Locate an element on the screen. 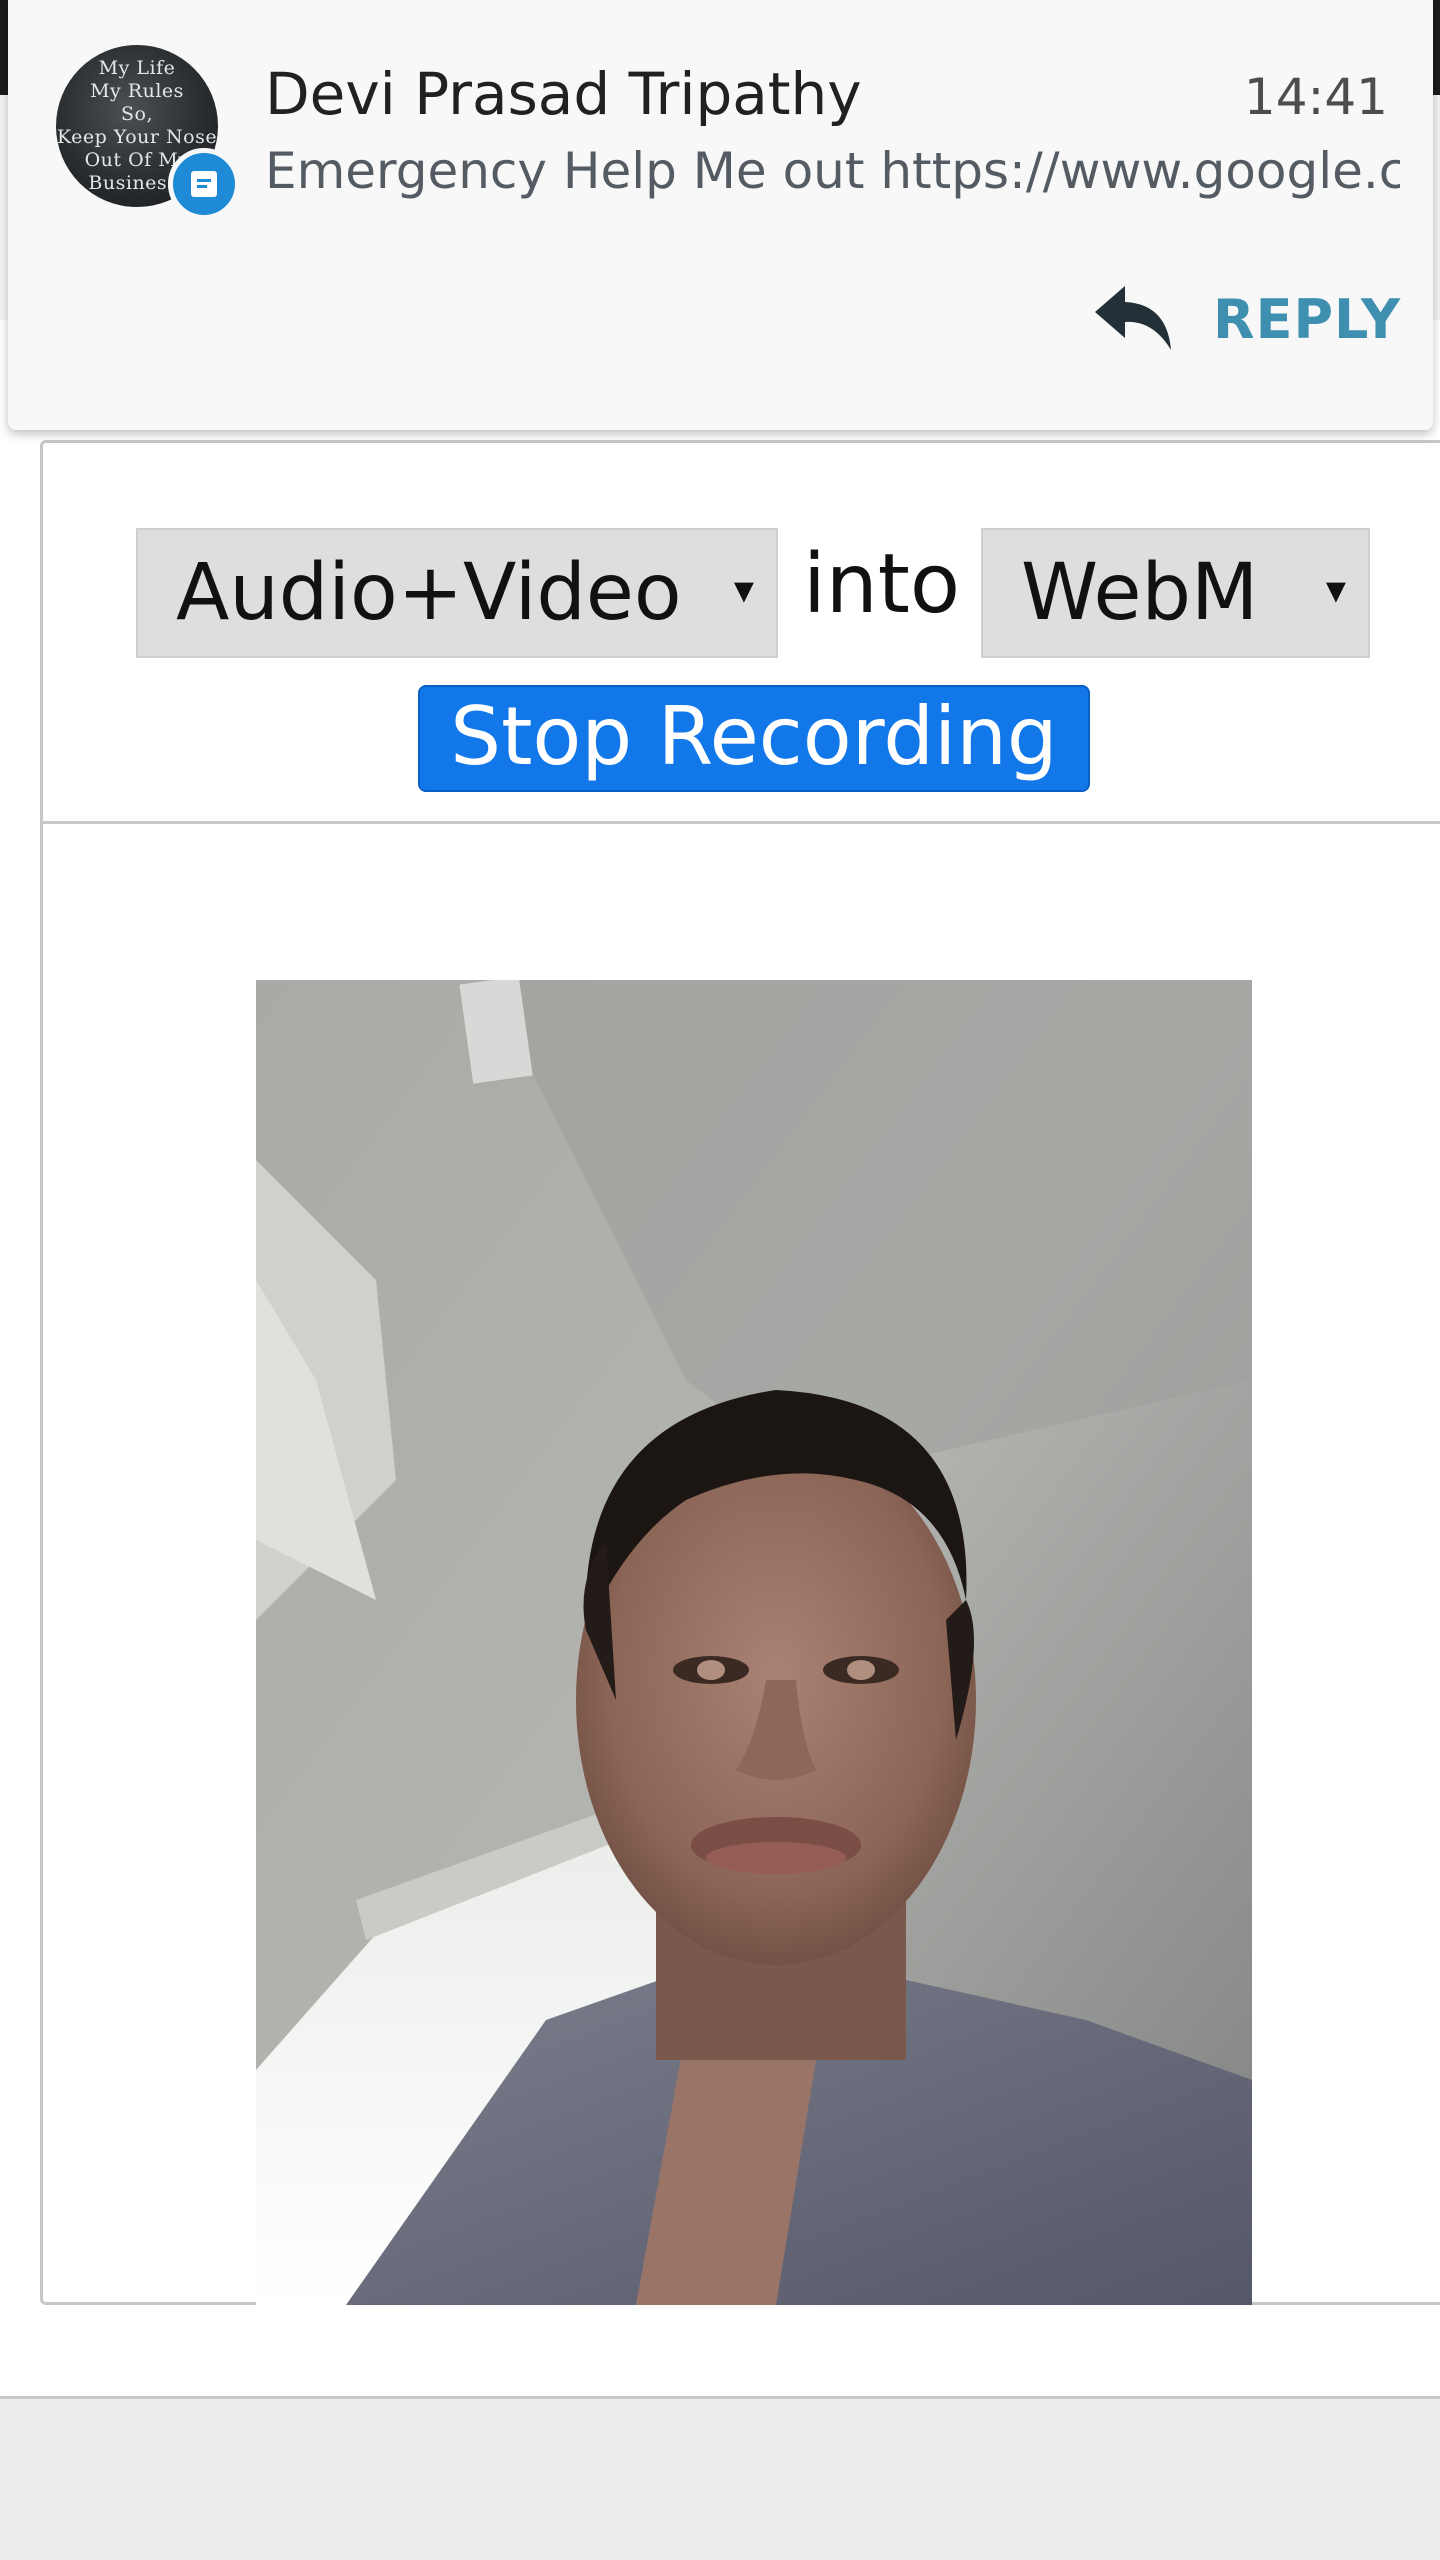 The image size is (1440, 2560). avatar-line: So, is located at coordinates (137, 114).